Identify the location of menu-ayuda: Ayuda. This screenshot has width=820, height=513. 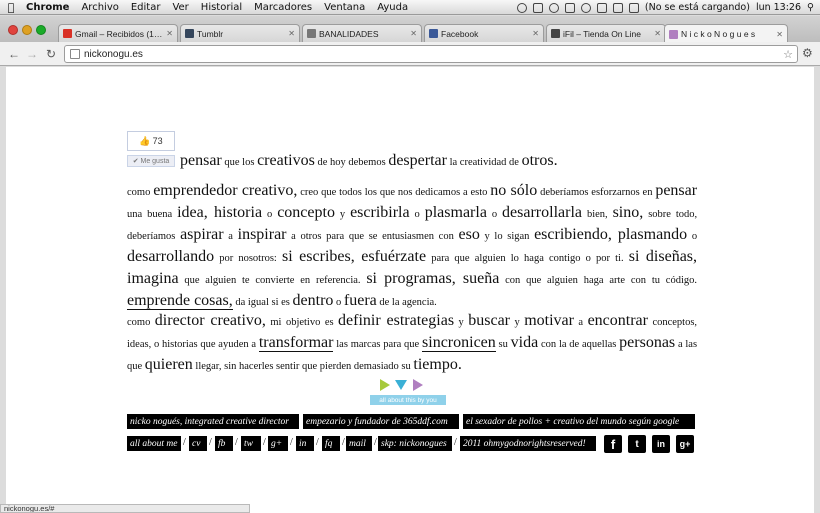
(392, 7).